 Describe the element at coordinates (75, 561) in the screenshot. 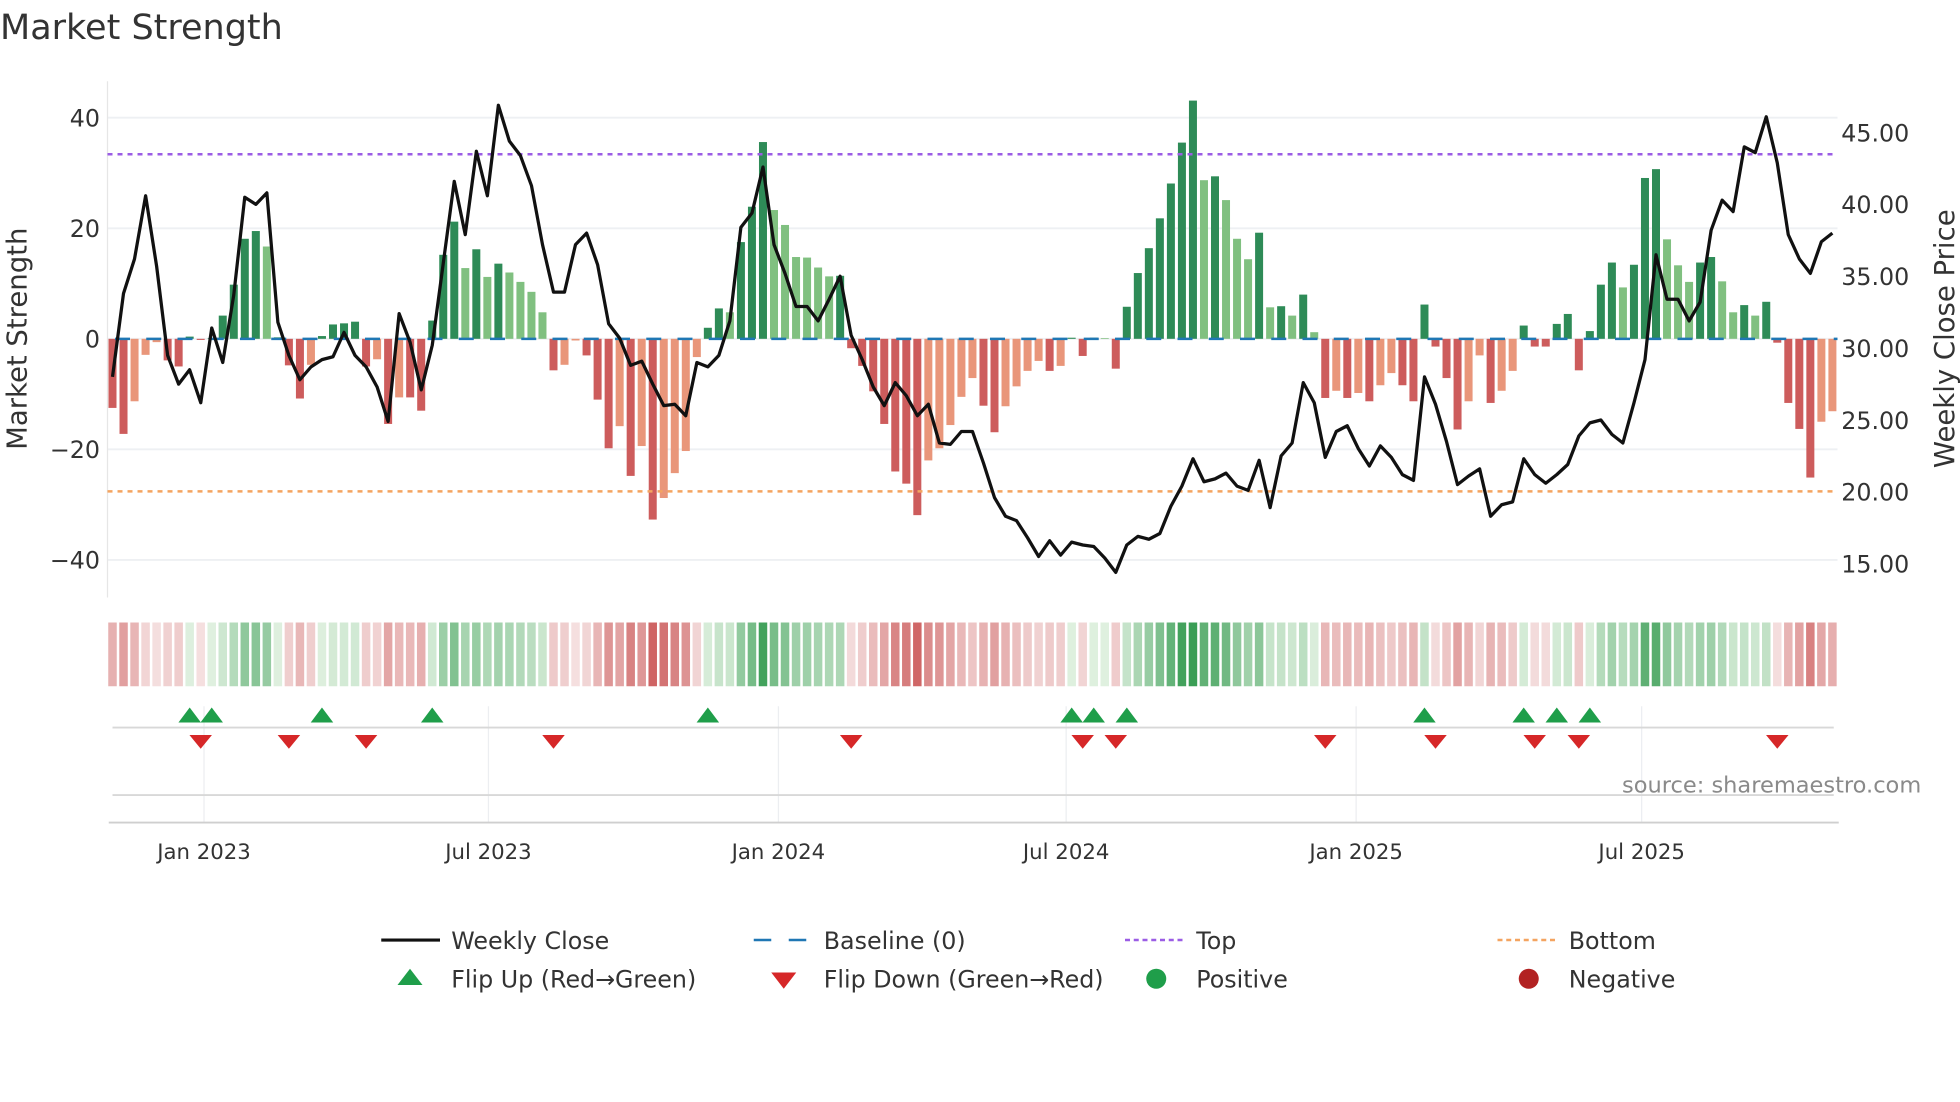

I see `y-tick-label: −40` at that location.